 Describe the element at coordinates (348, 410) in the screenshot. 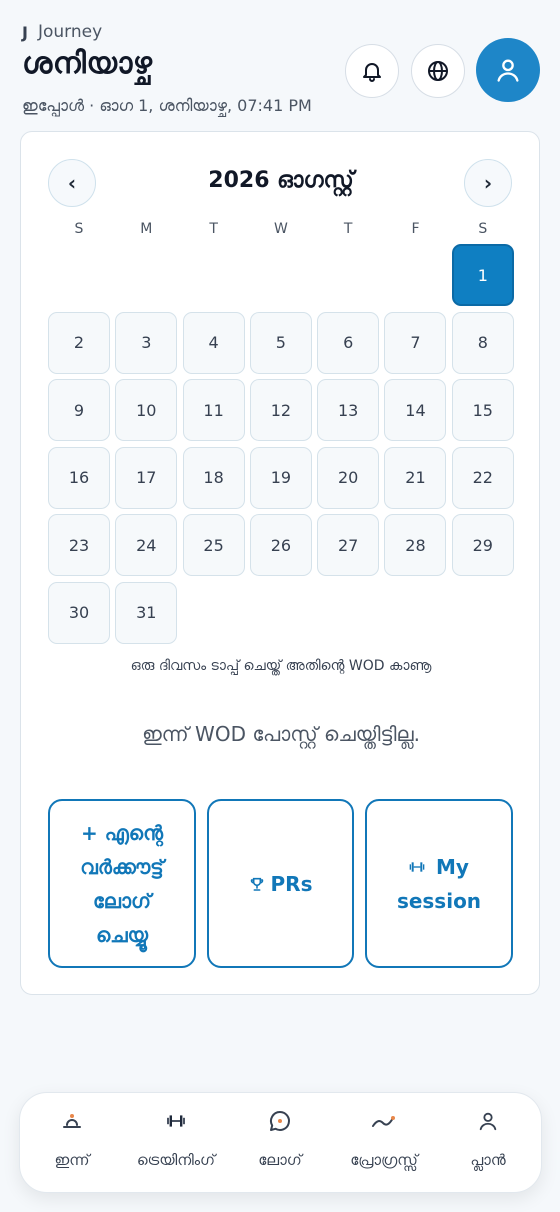

I see `calendar-day: 13` at that location.